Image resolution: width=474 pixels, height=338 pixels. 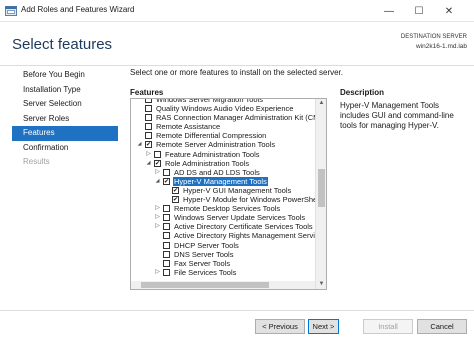 I want to click on feature-label: DNS Server Tools, so click(x=203, y=254).